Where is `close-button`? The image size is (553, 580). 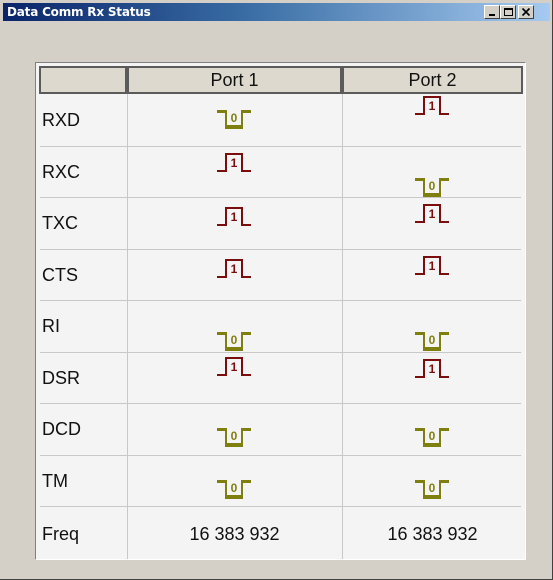 close-button is located at coordinates (526, 12).